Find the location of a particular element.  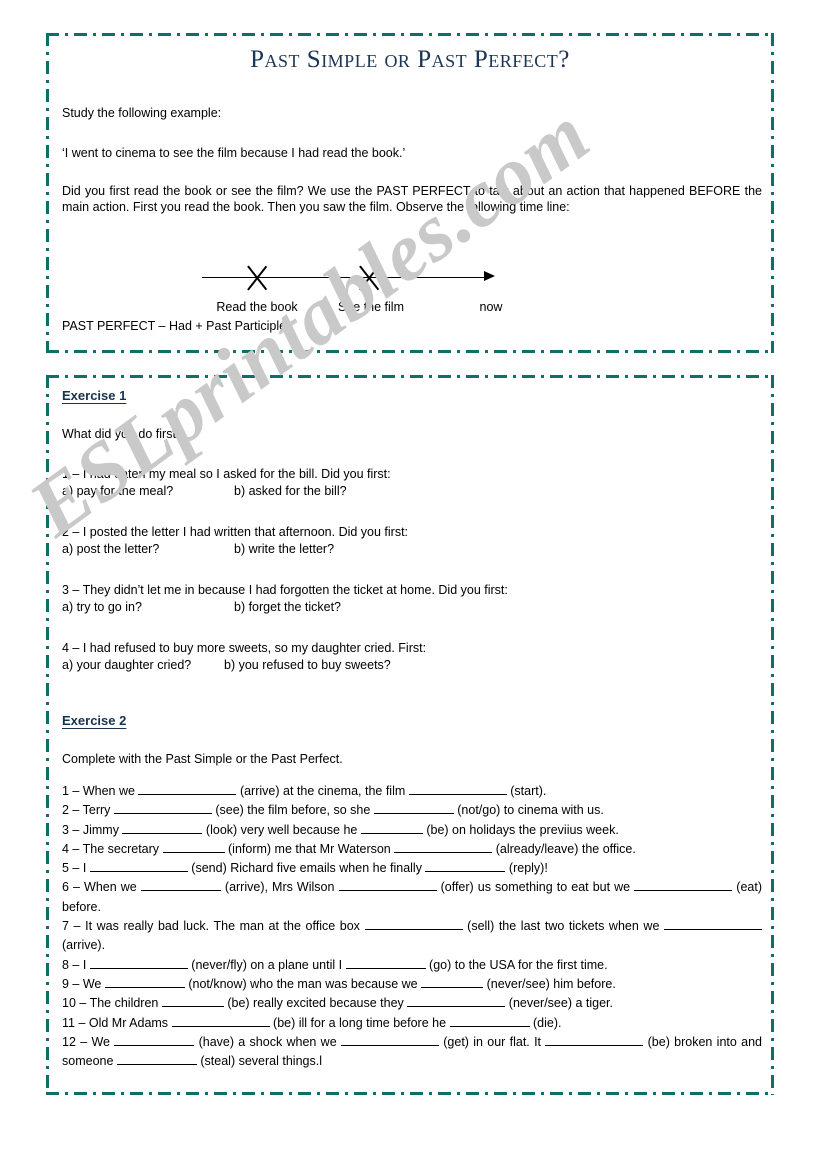

exercise-2-item-text: We is located at coordinates (93, 983).